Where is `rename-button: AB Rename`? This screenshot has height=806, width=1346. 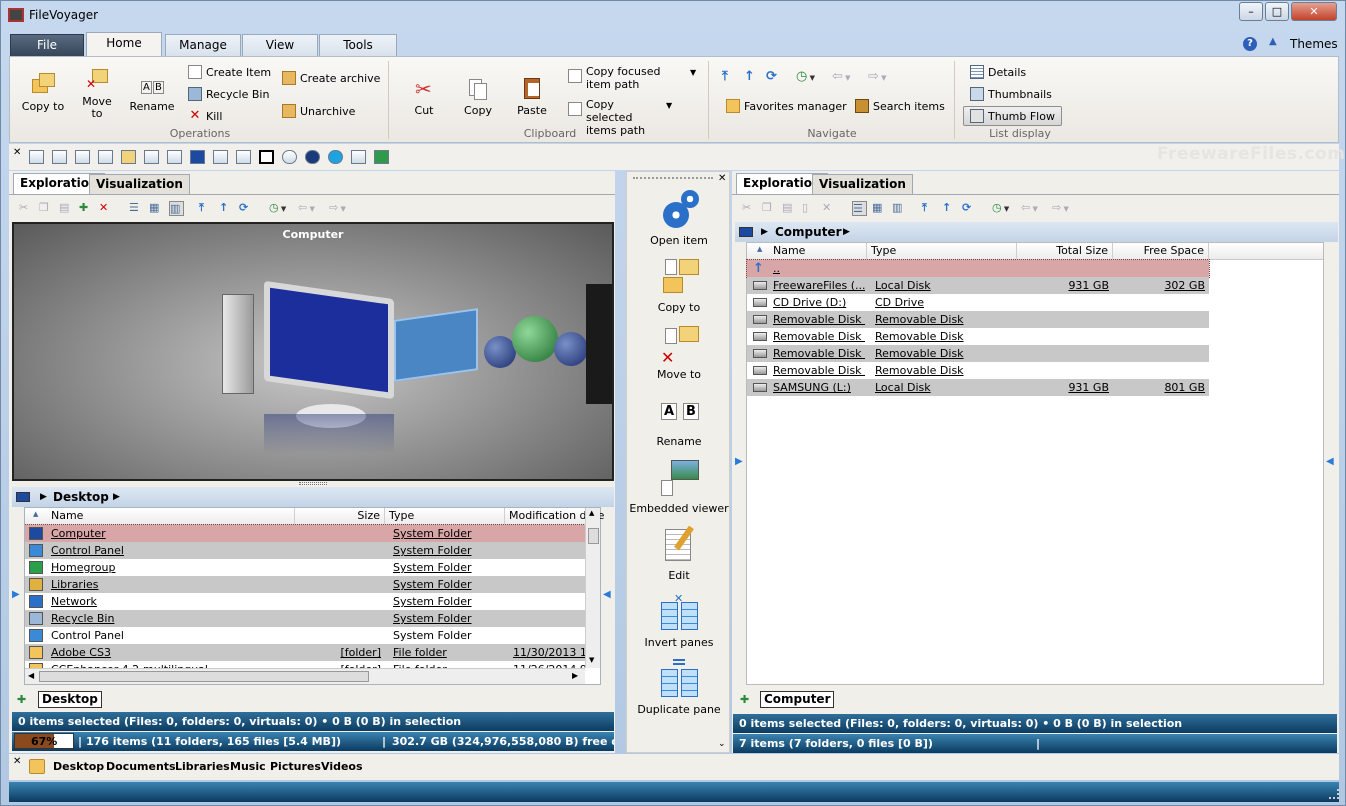
rename-button: AB Rename is located at coordinates (152, 96).